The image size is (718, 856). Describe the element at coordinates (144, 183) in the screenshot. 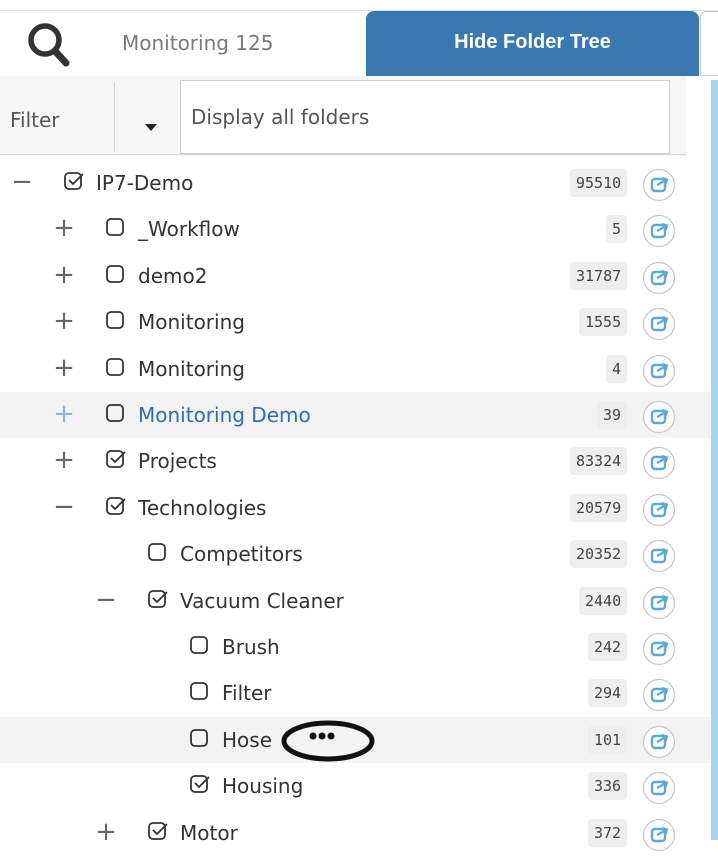

I see `folder-label: IP7-Demo` at that location.